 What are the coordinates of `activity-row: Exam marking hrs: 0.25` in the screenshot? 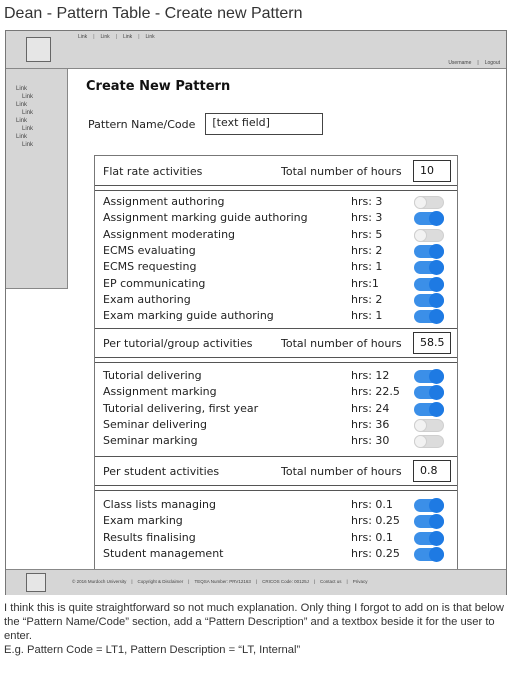 It's located at (276, 521).